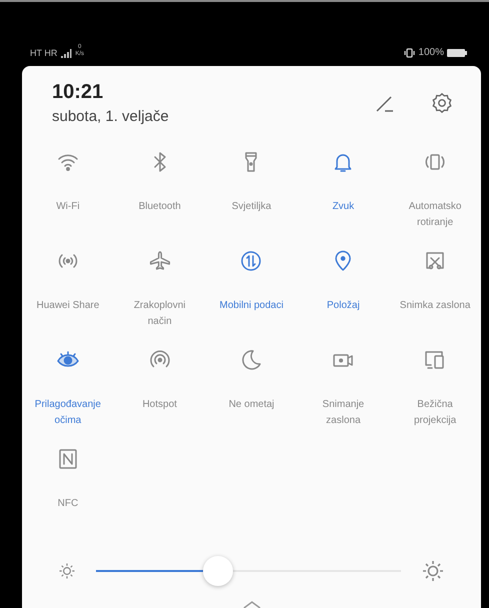 The width and height of the screenshot is (489, 608). I want to click on quick-setting-tile: Mobilni podaci, so click(252, 298).